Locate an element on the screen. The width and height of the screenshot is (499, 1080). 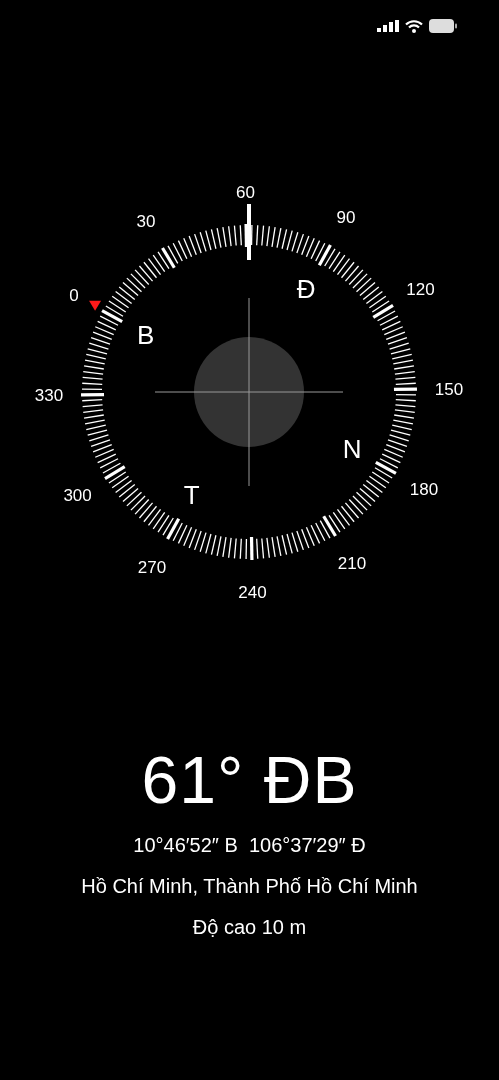
degree-label: 300 is located at coordinates (77, 495).